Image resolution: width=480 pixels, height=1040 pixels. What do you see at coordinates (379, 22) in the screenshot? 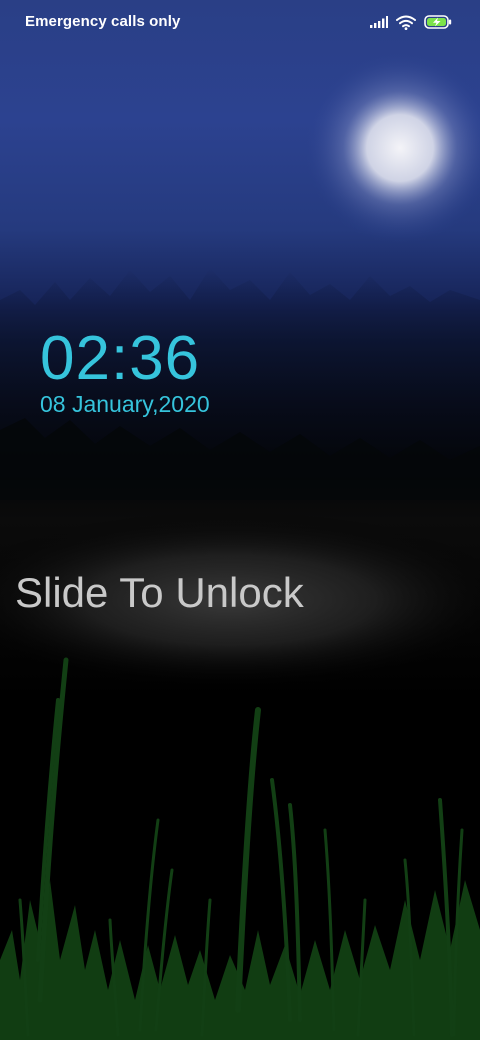
I see `signal-icon` at bounding box center [379, 22].